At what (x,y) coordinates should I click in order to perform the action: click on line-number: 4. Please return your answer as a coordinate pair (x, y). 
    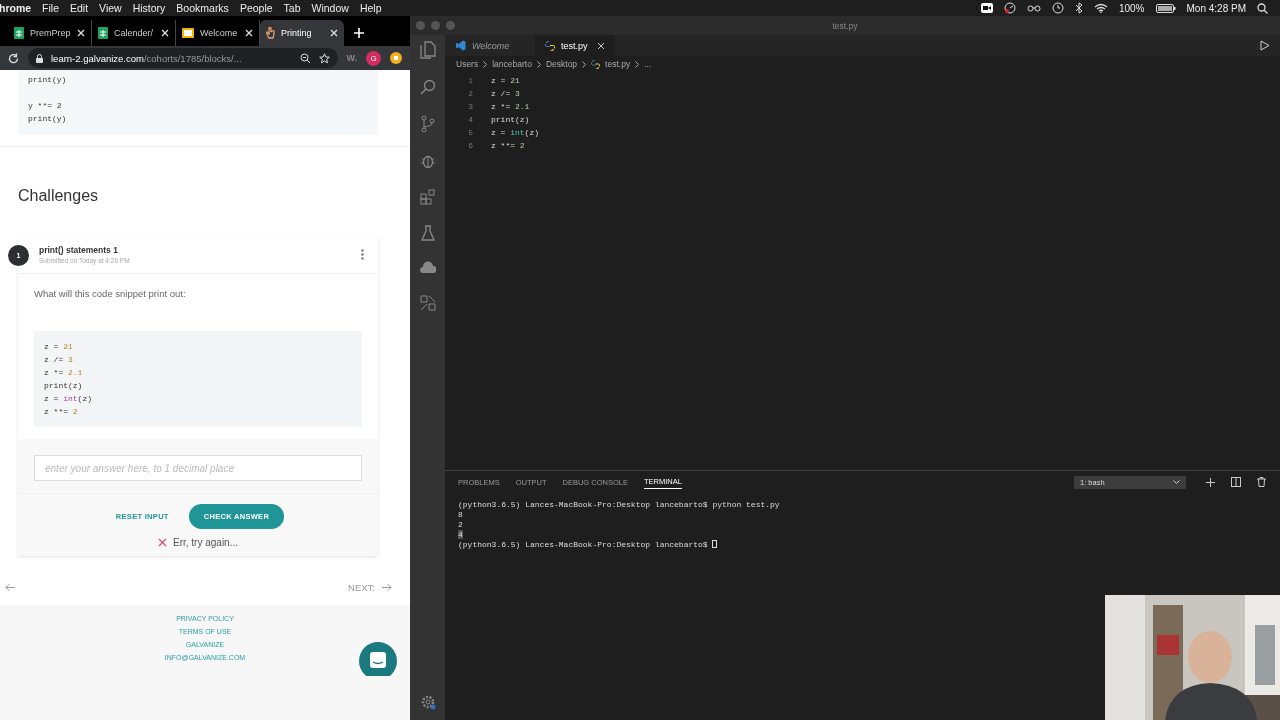
    Looking at the image, I should click on (470, 119).